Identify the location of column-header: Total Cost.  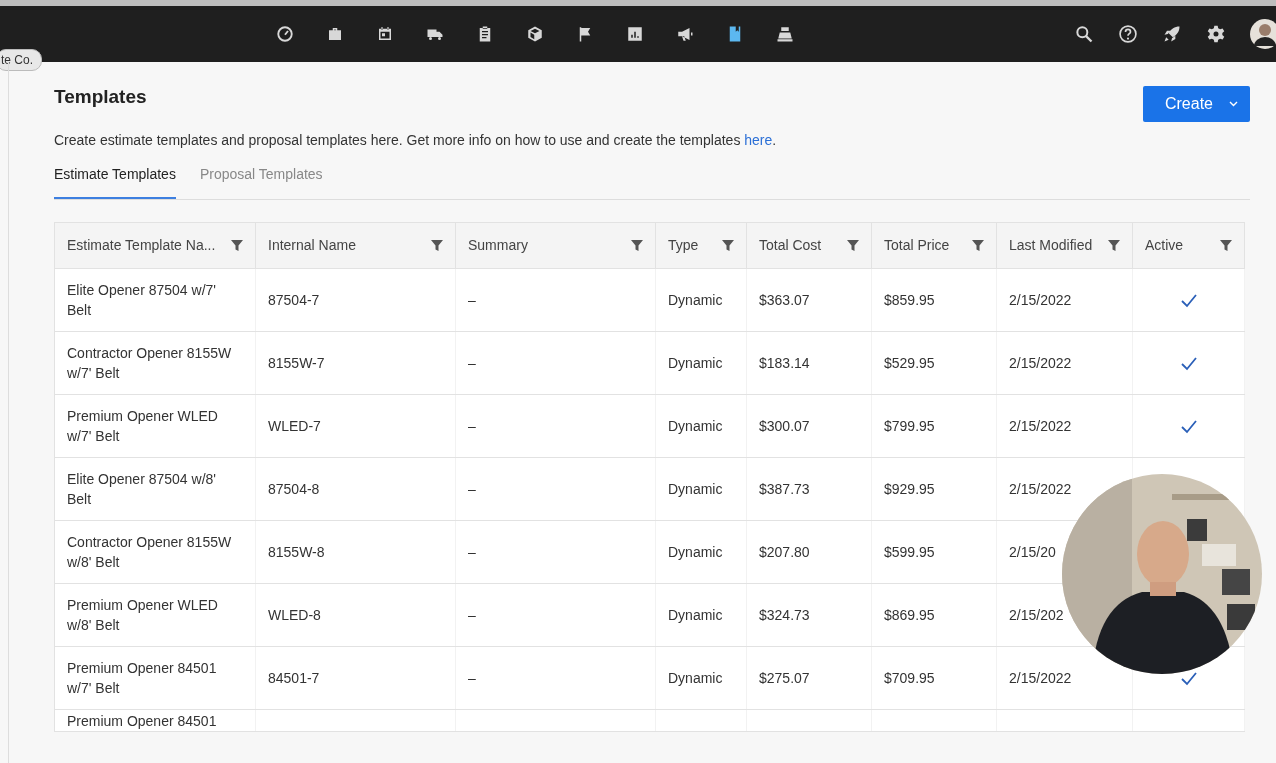
(809, 245).